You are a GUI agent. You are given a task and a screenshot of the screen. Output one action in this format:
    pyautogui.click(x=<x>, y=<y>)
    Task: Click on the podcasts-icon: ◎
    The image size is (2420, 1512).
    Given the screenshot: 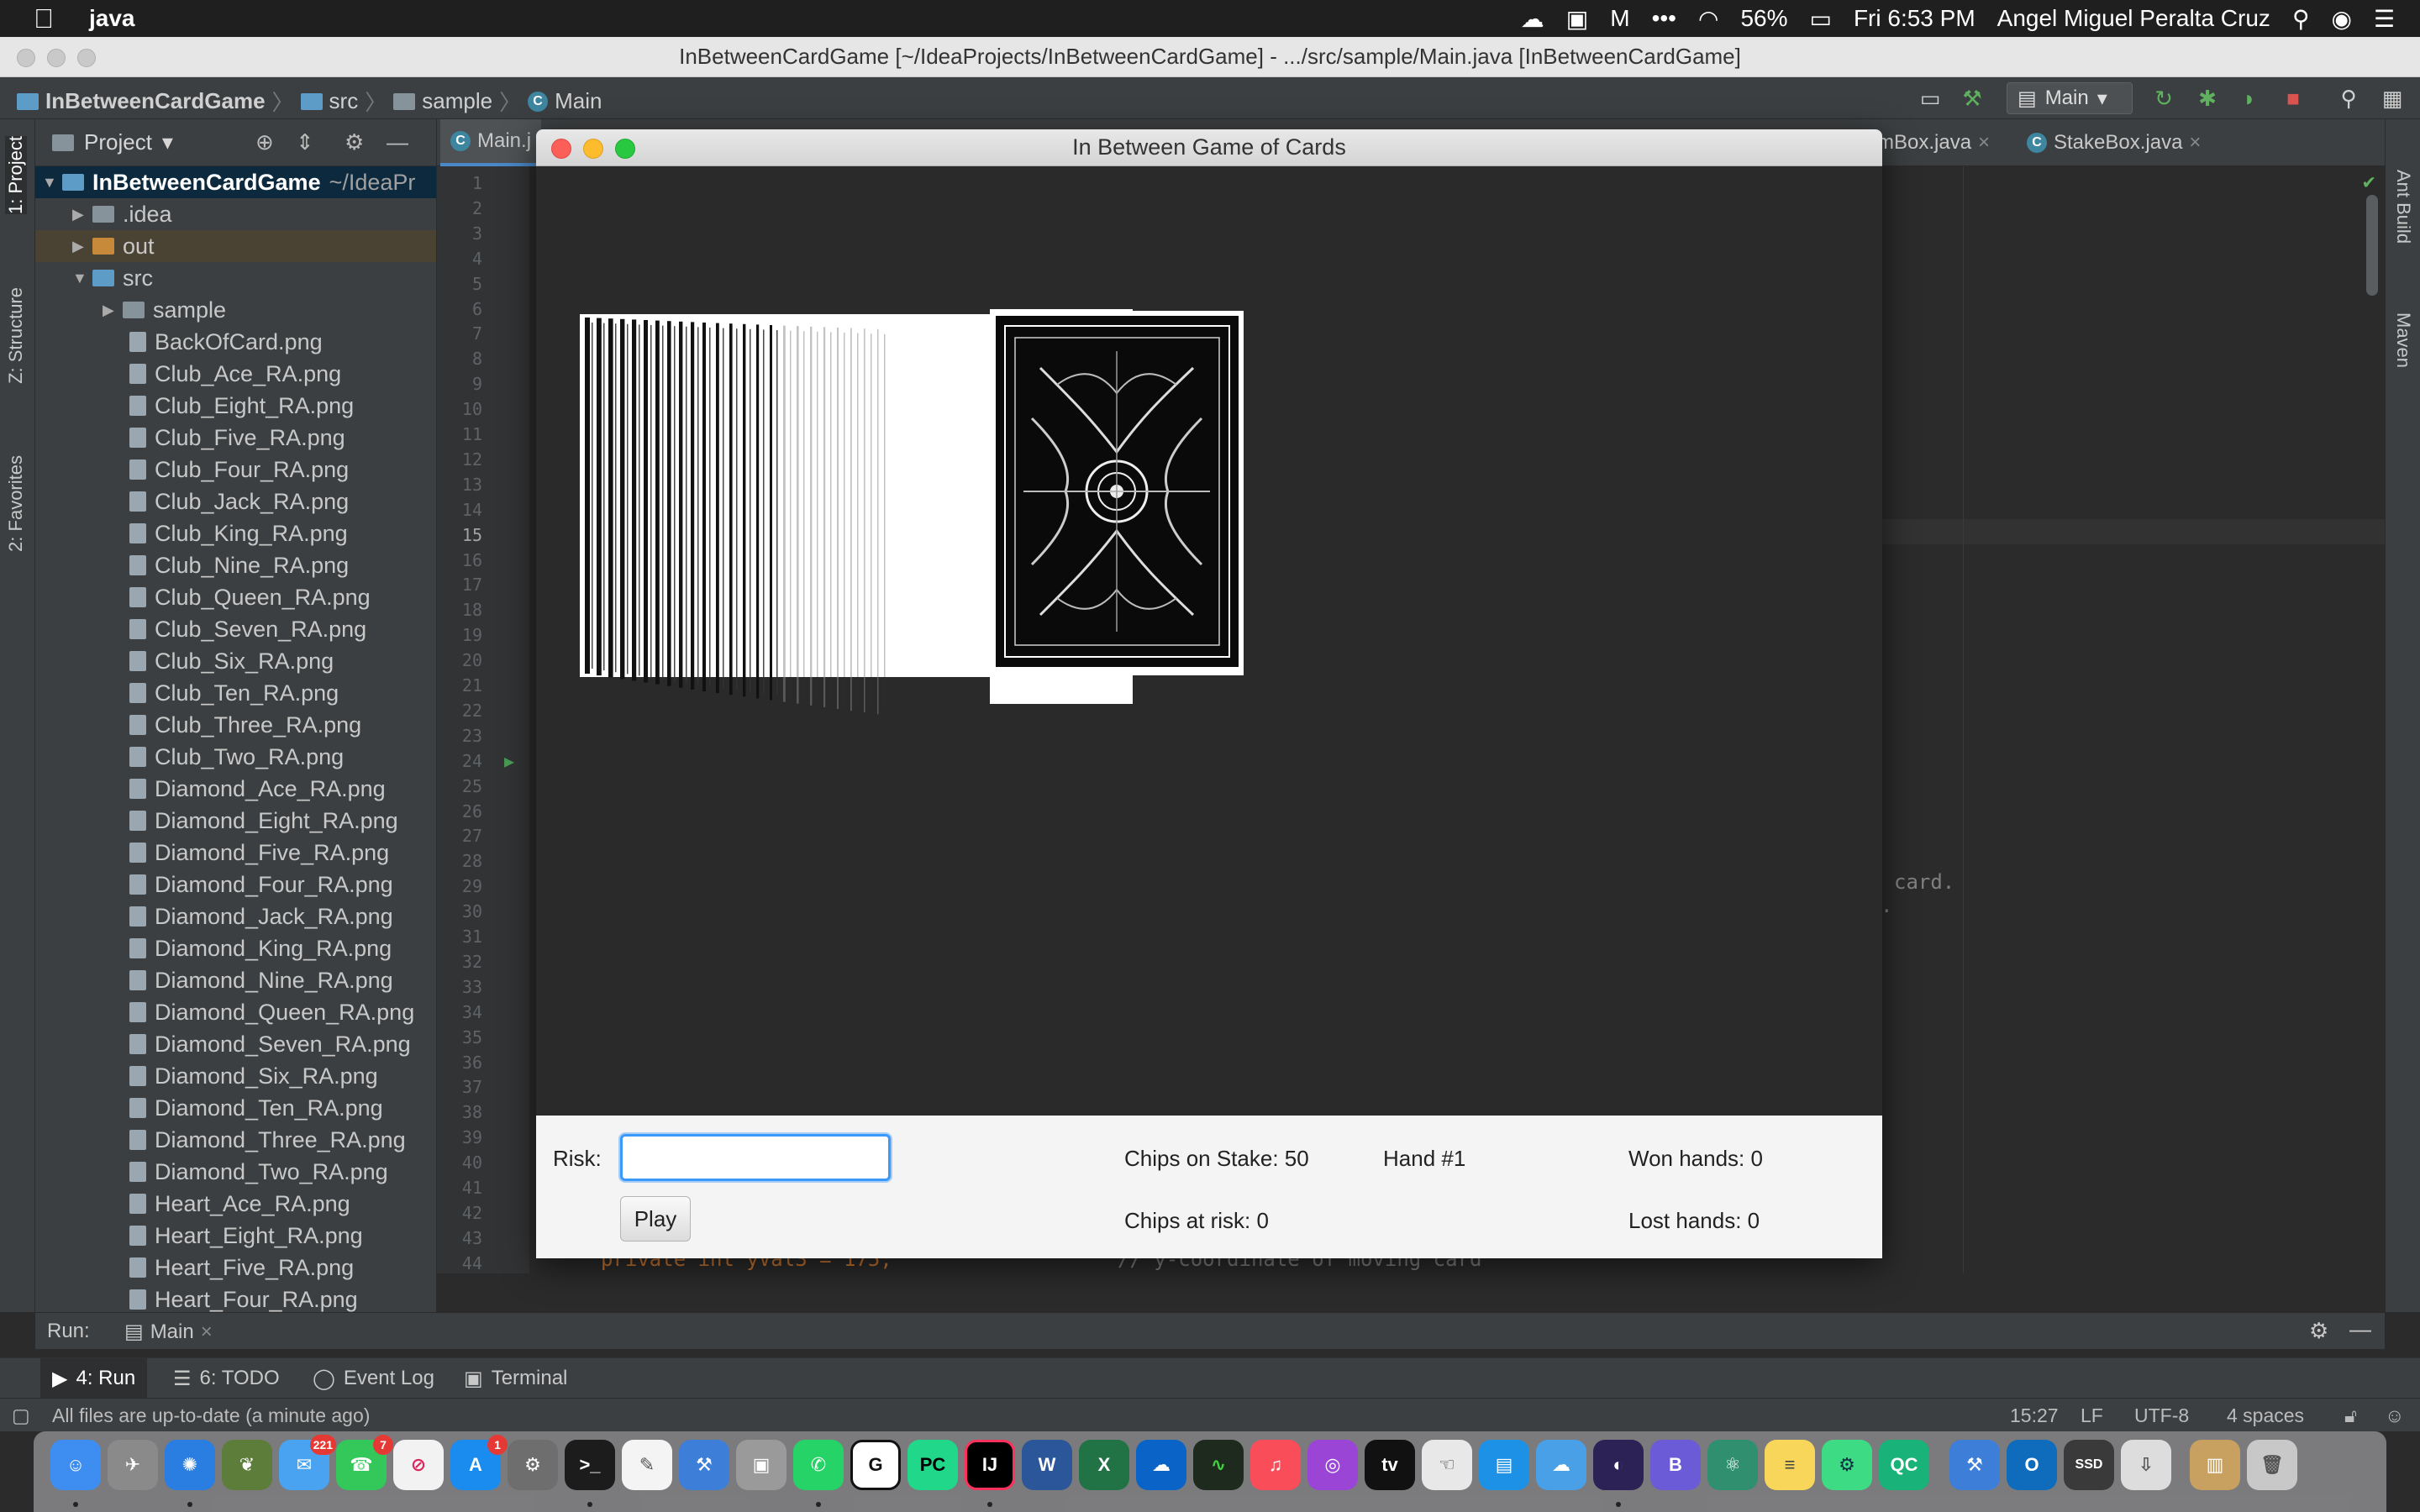 What is the action you would take?
    pyautogui.click(x=1332, y=1465)
    